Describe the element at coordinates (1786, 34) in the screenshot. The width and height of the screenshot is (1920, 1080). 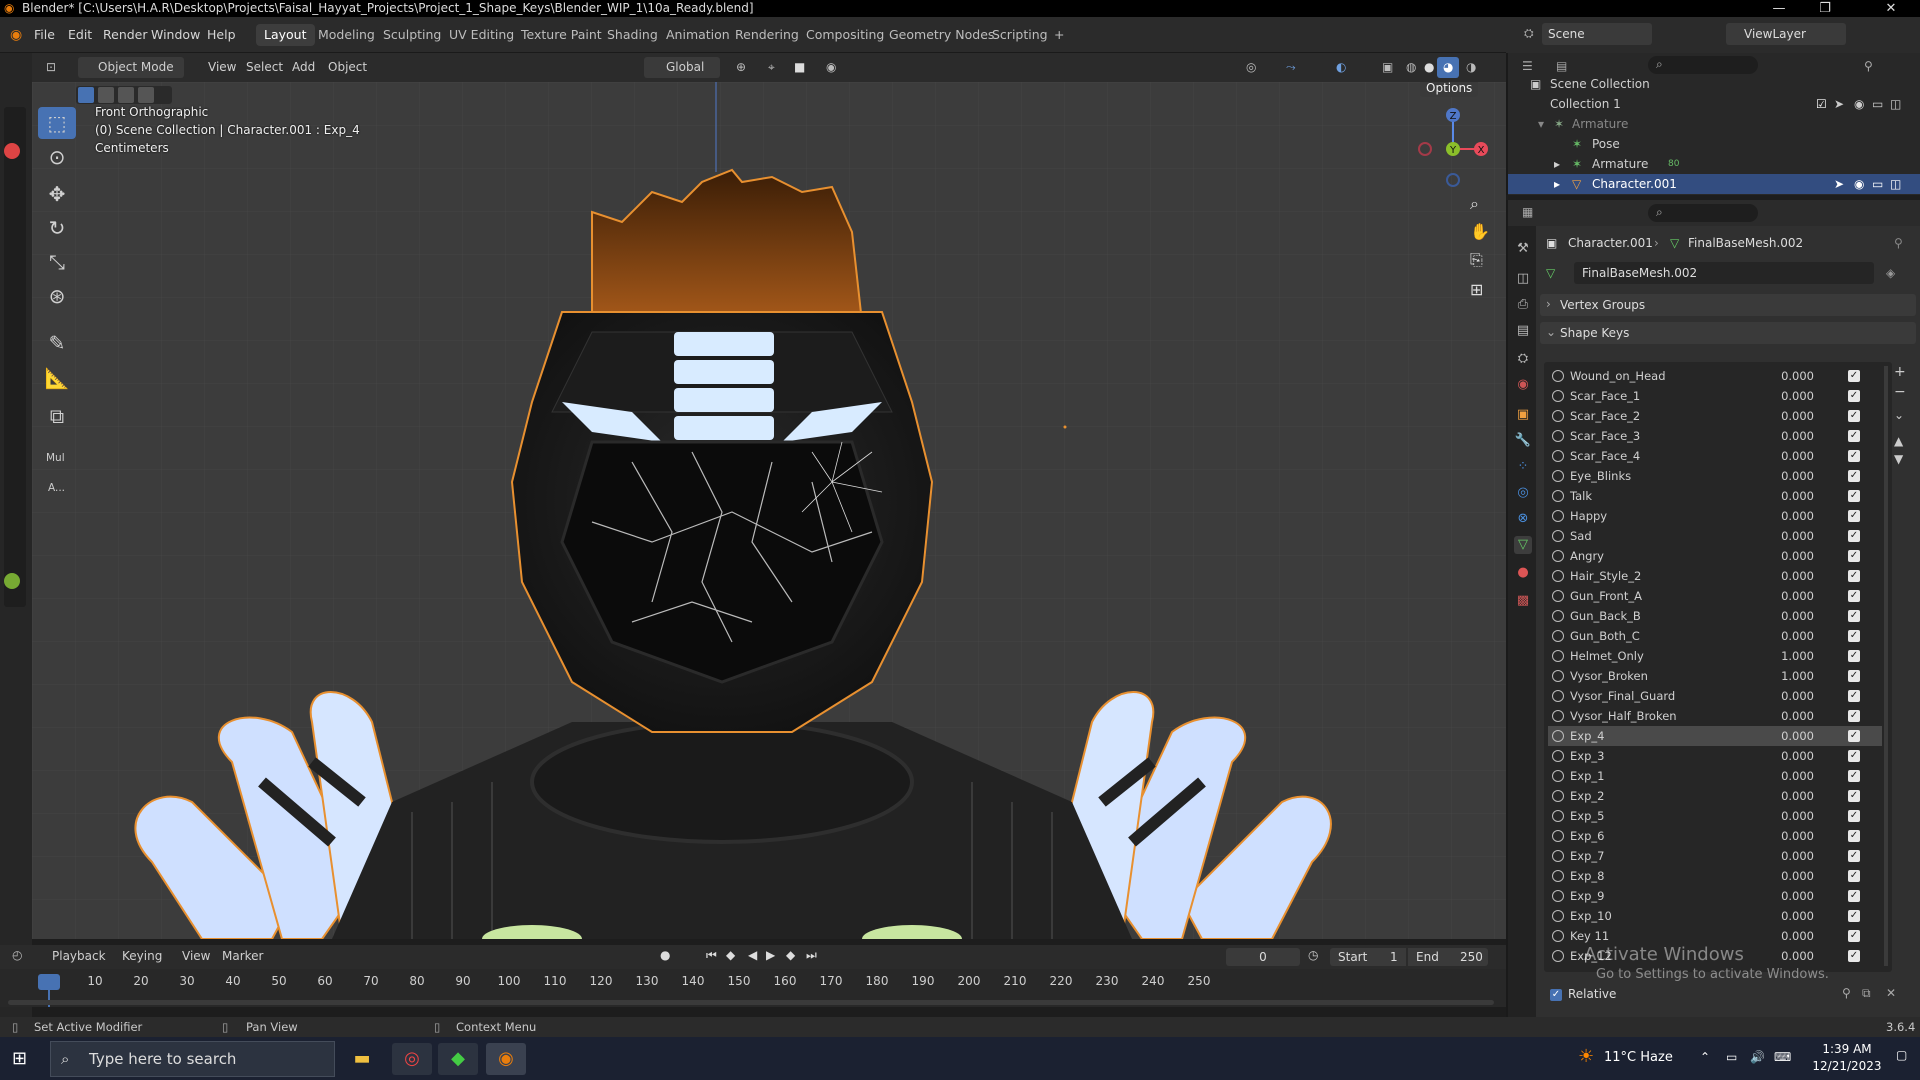
I see `view-layer-selector: ViewLayer` at that location.